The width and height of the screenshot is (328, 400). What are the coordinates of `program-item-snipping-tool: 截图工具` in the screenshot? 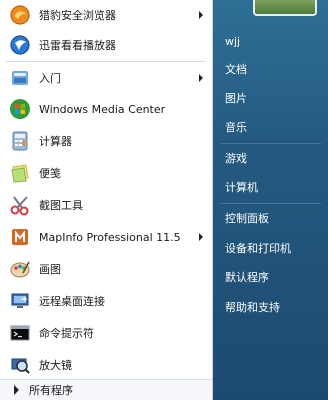 It's located at (106, 205).